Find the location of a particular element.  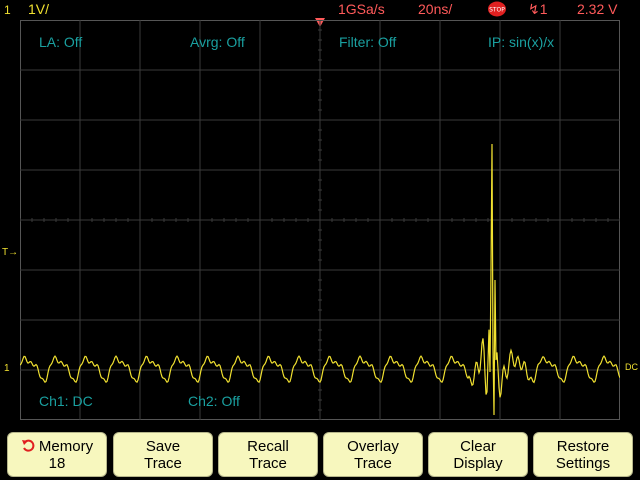

recall-trace-label-2: Trace is located at coordinates (268, 463).